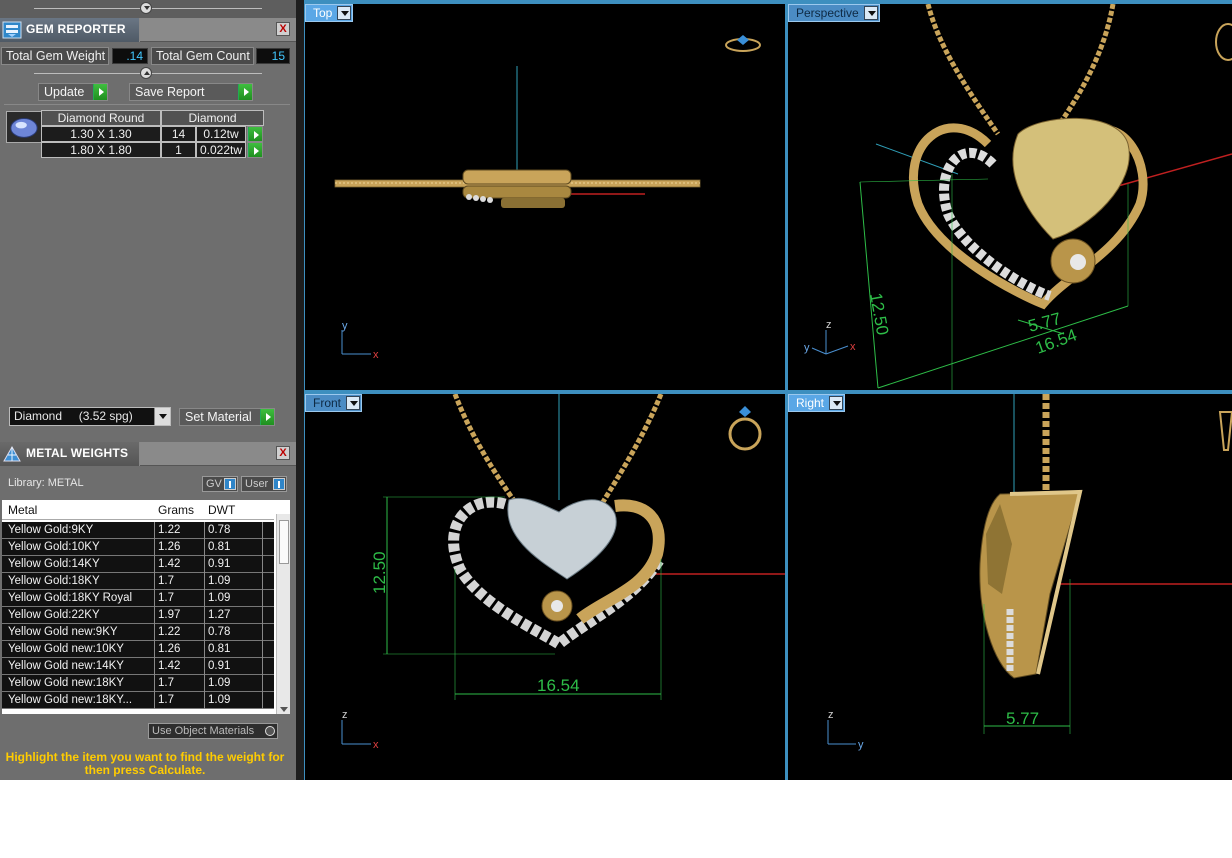 The height and width of the screenshot is (858, 1232). Describe the element at coordinates (73, 416) in the screenshot. I see `material-select-value: Diamond (3.52 spg)` at that location.